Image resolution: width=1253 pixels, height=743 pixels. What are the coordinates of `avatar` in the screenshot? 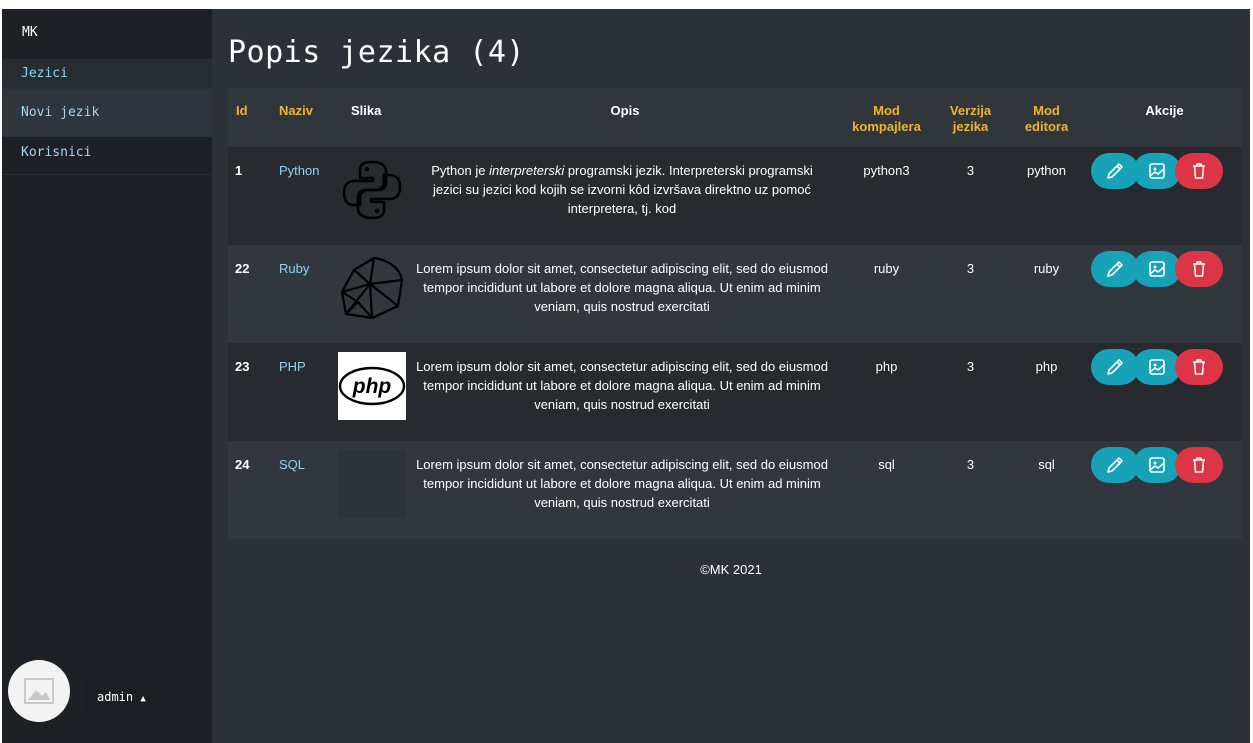 It's located at (39, 691).